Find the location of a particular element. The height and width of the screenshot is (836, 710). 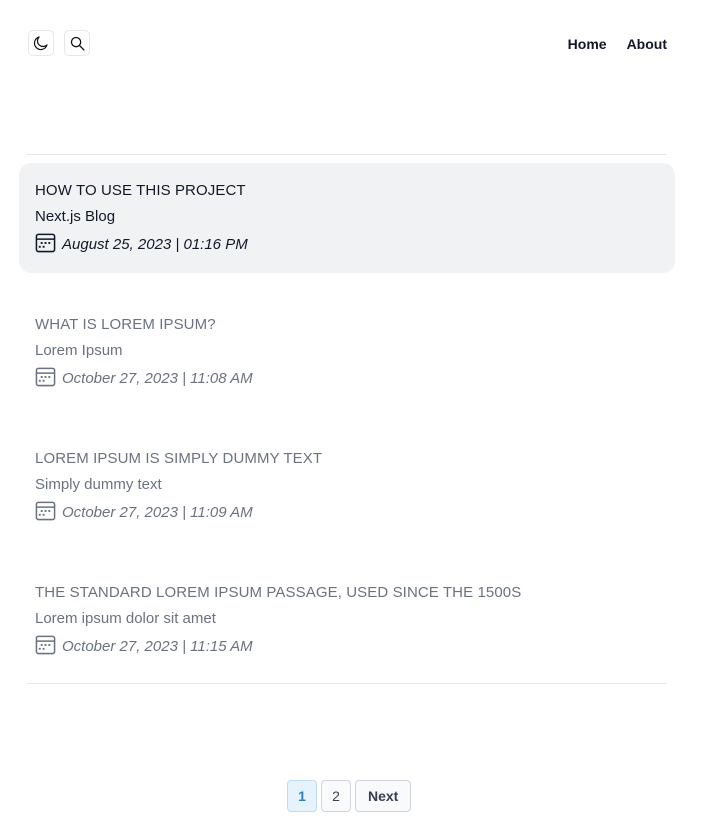

next-page-button: Next is located at coordinates (383, 796).